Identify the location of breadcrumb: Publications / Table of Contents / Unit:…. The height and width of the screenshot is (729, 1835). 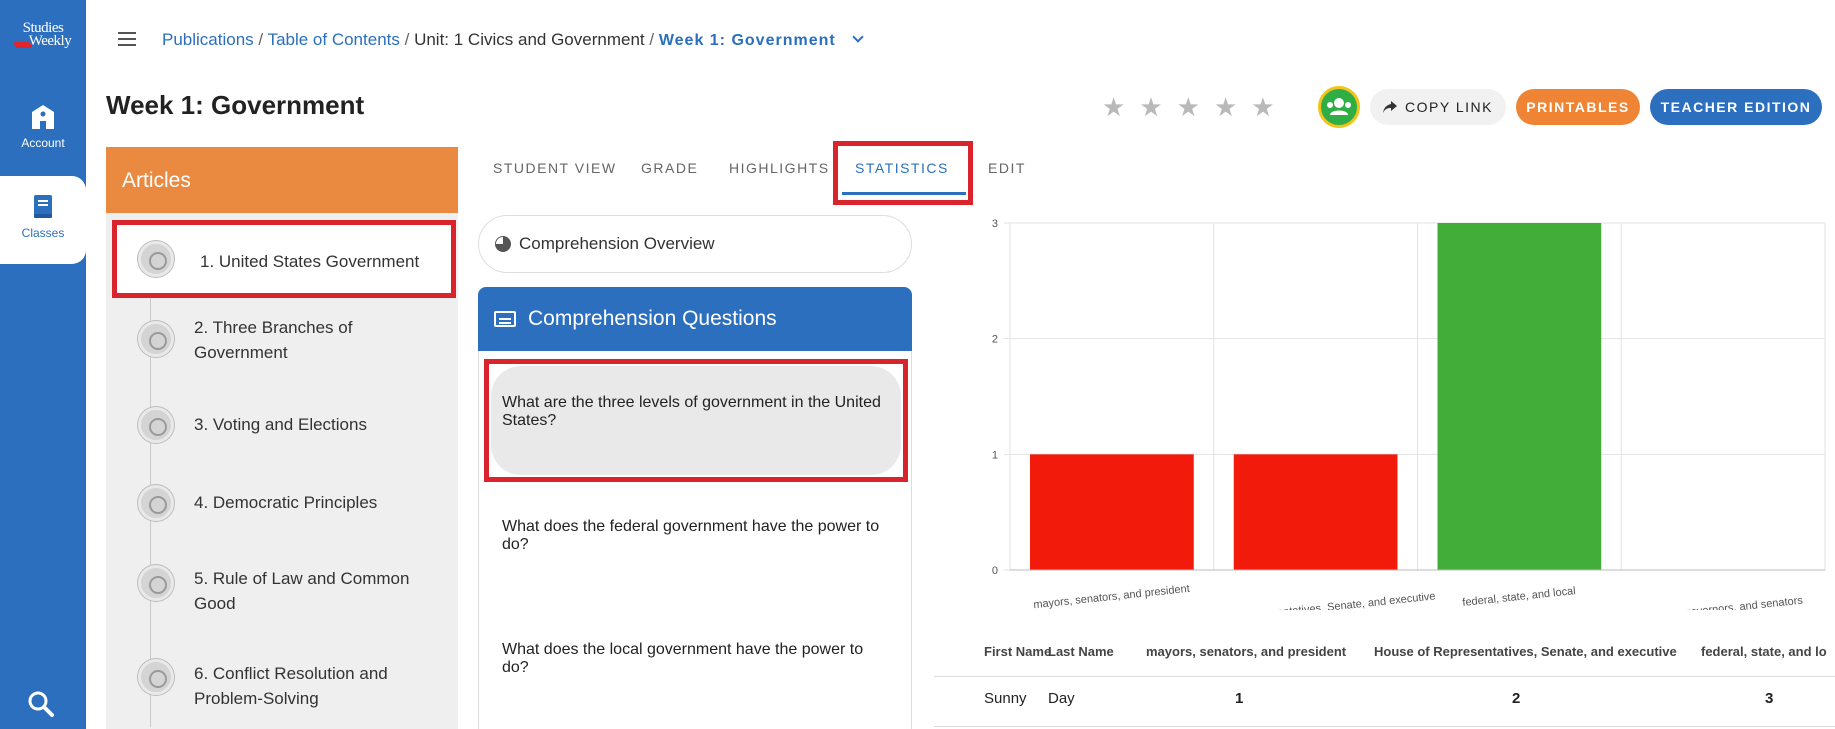
(513, 40).